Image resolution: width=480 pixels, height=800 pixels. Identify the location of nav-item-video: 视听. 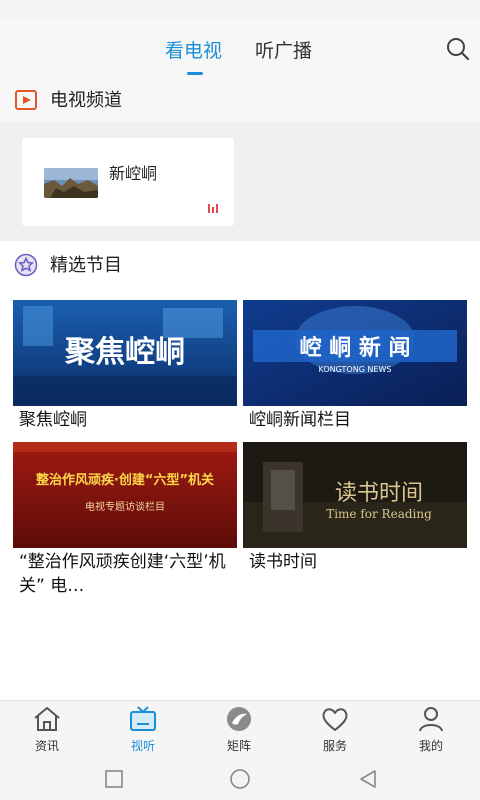
(143, 729).